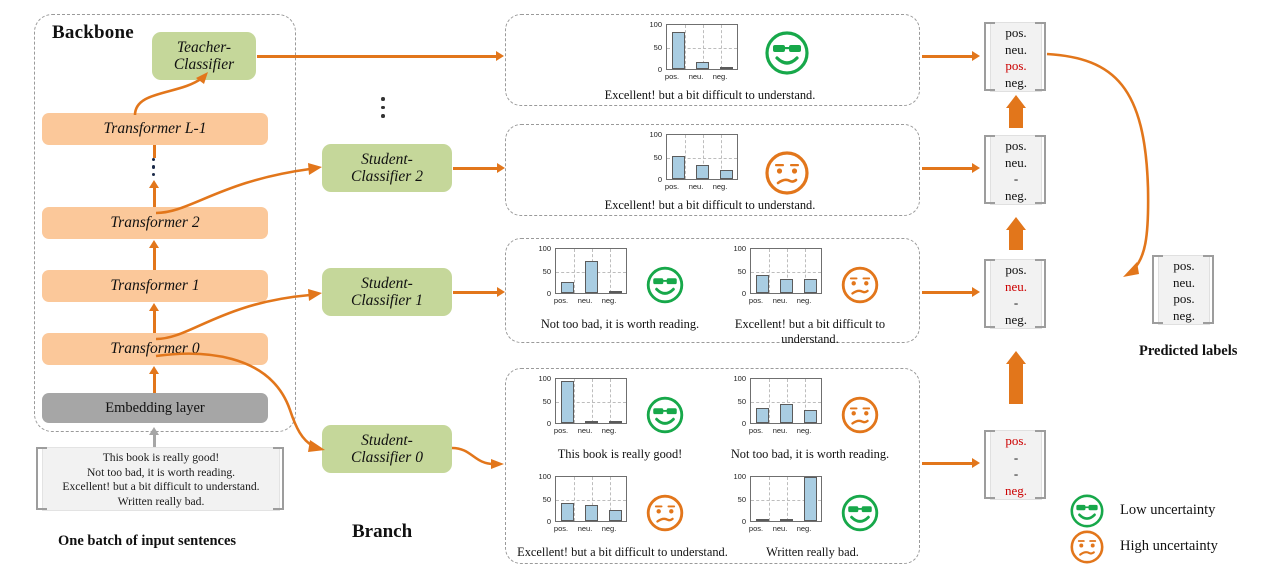 The height and width of the screenshot is (578, 1266). What do you see at coordinates (579, 503) in the screenshot?
I see `chart-student0-c: 100 50 0 pos. neu. neg.` at bounding box center [579, 503].